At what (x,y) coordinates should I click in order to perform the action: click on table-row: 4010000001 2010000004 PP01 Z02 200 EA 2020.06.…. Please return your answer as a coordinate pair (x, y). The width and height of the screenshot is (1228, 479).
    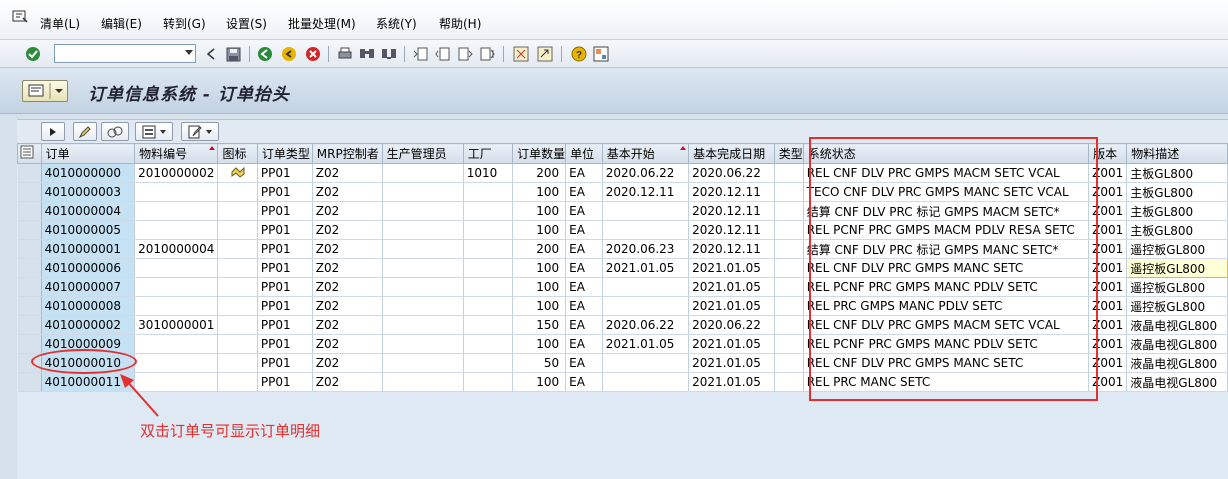
    Looking at the image, I should click on (622, 249).